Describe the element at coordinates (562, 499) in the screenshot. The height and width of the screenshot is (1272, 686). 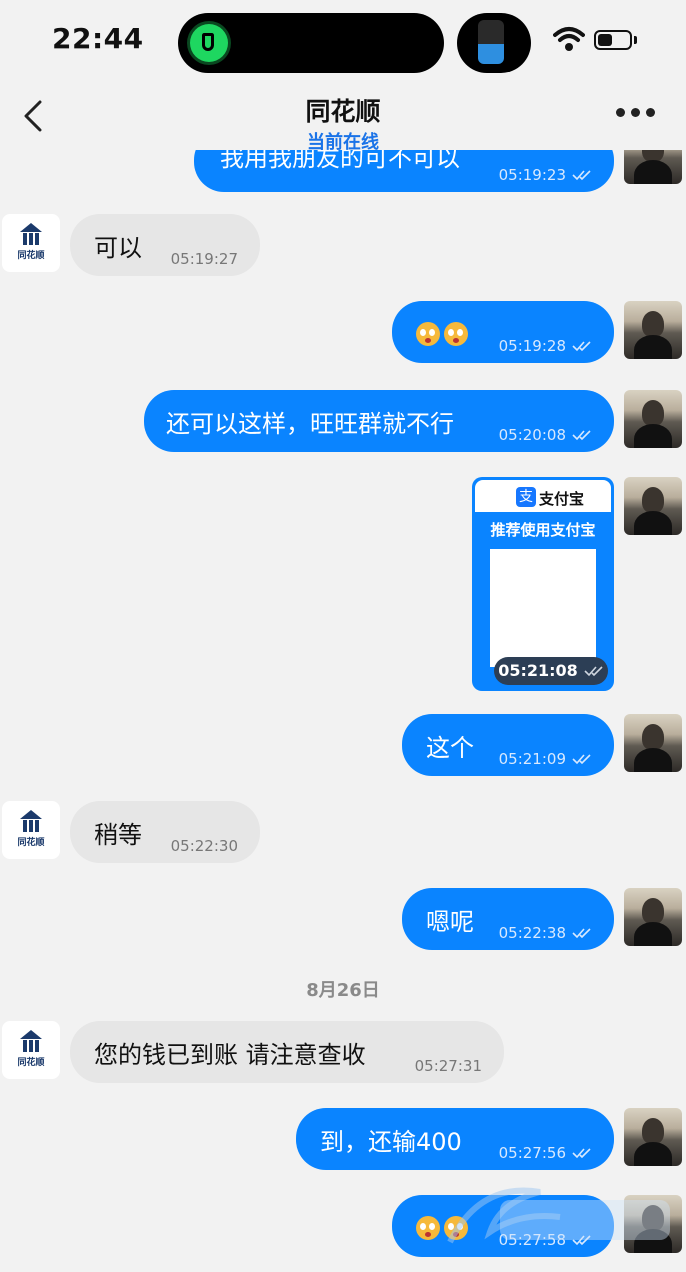
I see `card-brand: 支付宝` at that location.